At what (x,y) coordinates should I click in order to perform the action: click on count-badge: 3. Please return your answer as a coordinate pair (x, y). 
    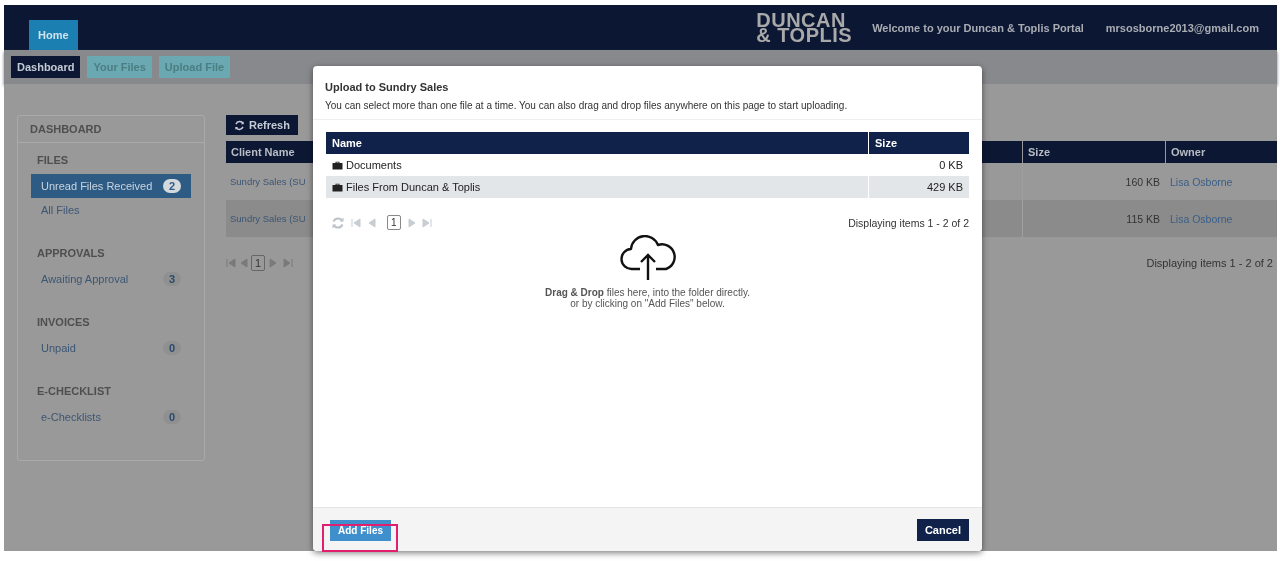
    Looking at the image, I should click on (171, 279).